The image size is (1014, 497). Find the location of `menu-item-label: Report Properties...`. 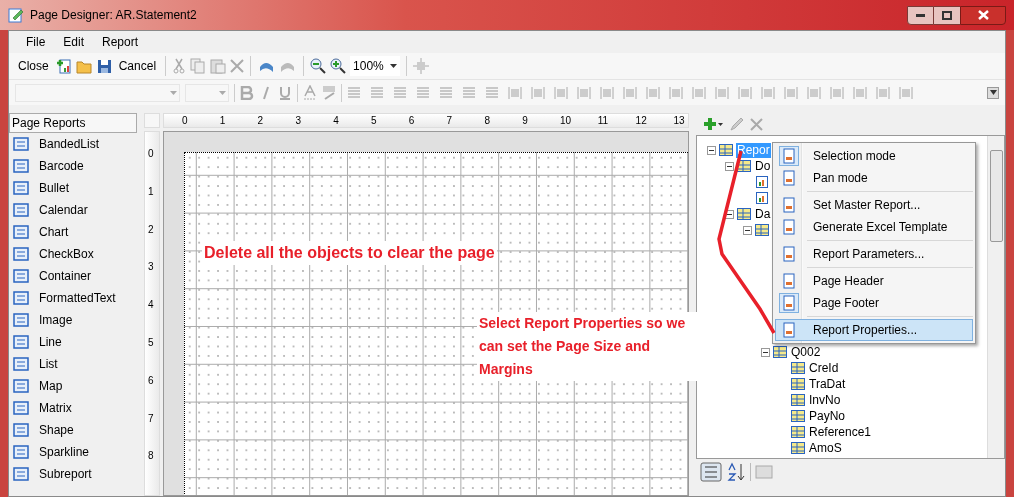

menu-item-label: Report Properties... is located at coordinates (865, 330).